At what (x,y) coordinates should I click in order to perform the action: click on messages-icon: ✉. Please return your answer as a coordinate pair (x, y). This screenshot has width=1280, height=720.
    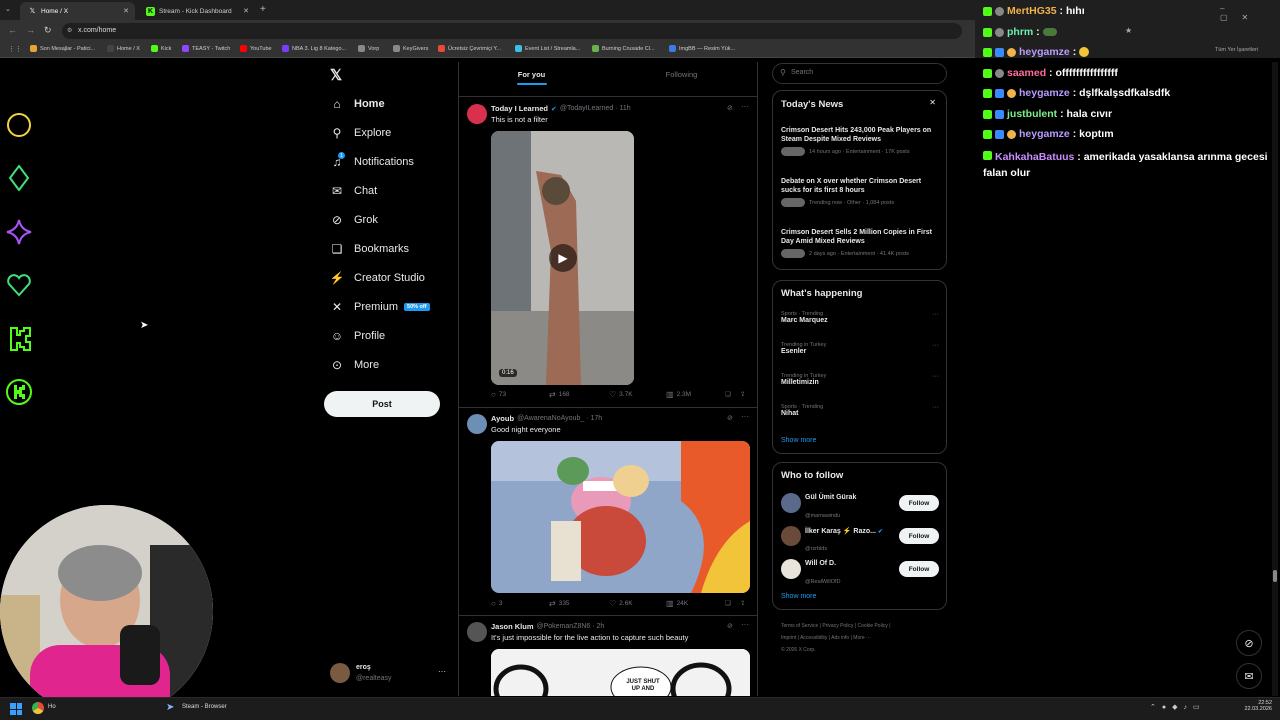
    Looking at the image, I should click on (1249, 676).